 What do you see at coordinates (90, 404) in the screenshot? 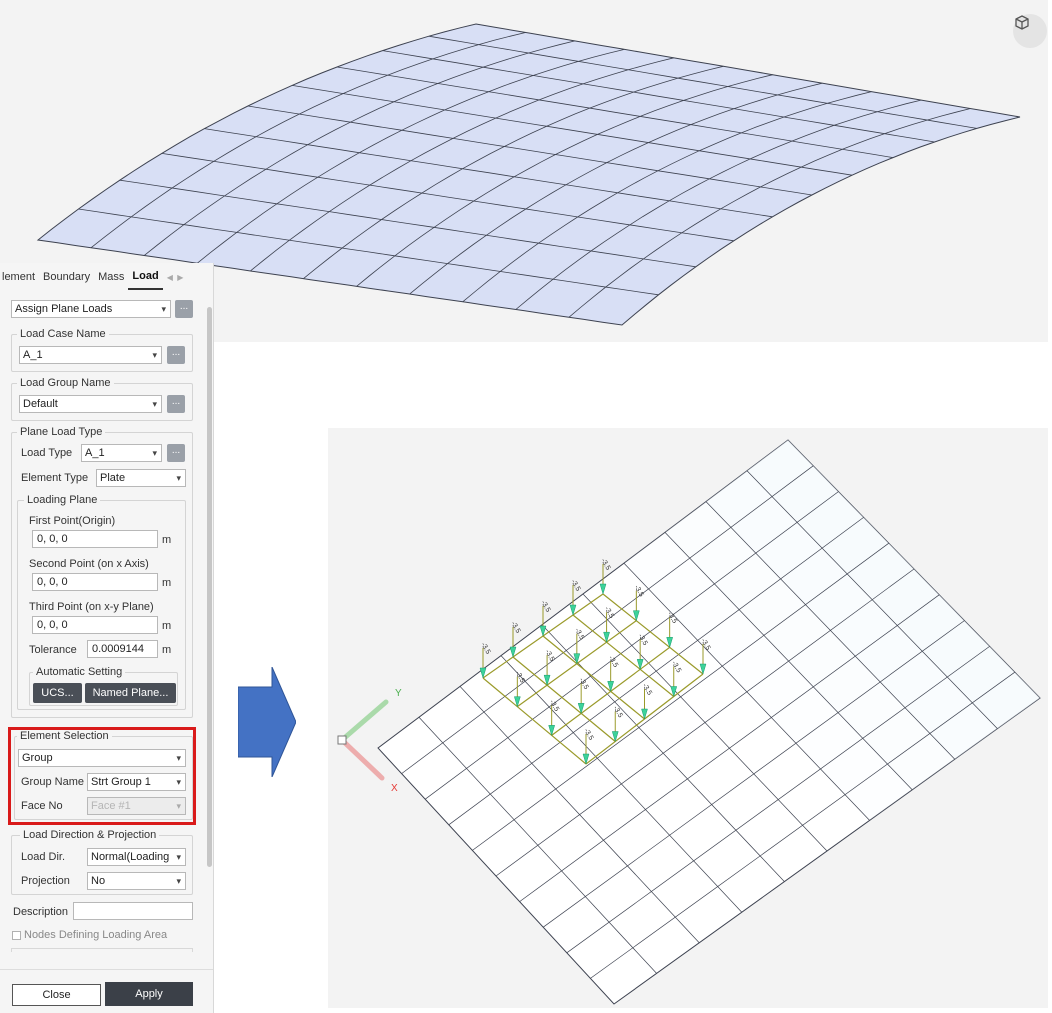
I see `load-group-select: Default ▾` at bounding box center [90, 404].